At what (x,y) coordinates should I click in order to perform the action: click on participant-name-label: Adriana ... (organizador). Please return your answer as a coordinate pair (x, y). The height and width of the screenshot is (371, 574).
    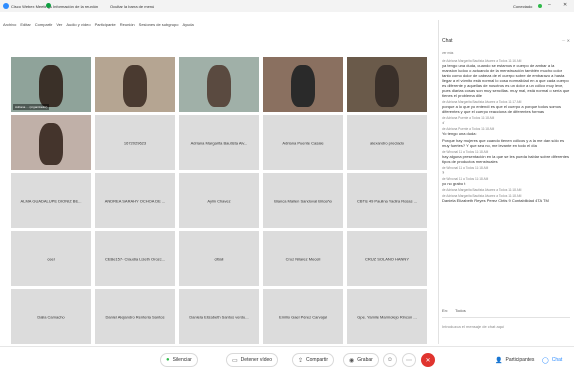
    Looking at the image, I should click on (31, 107).